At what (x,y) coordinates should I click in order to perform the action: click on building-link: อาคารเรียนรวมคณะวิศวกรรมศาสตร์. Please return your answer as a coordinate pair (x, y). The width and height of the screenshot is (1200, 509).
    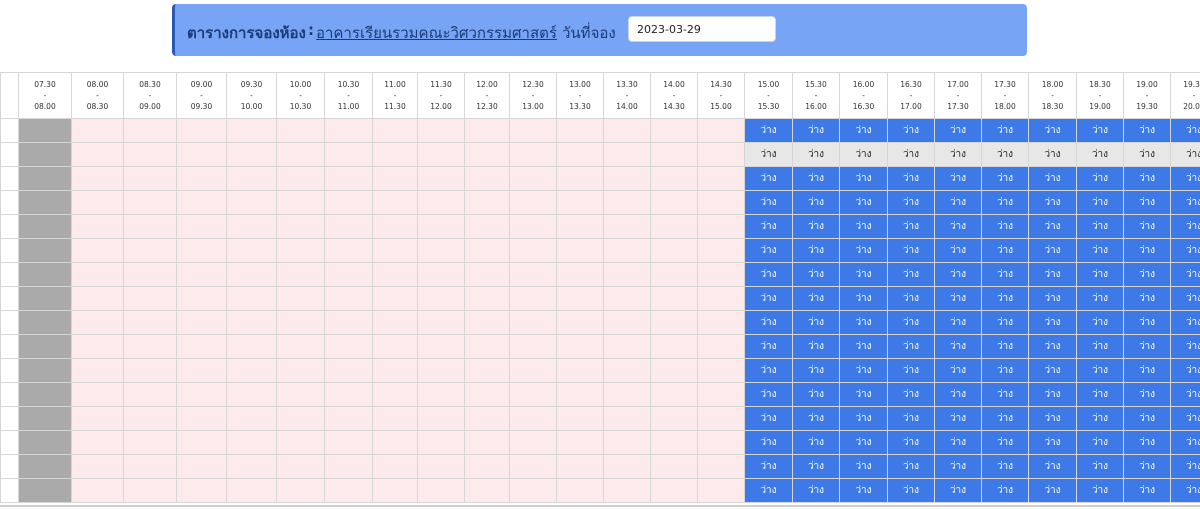
    Looking at the image, I should click on (436, 33).